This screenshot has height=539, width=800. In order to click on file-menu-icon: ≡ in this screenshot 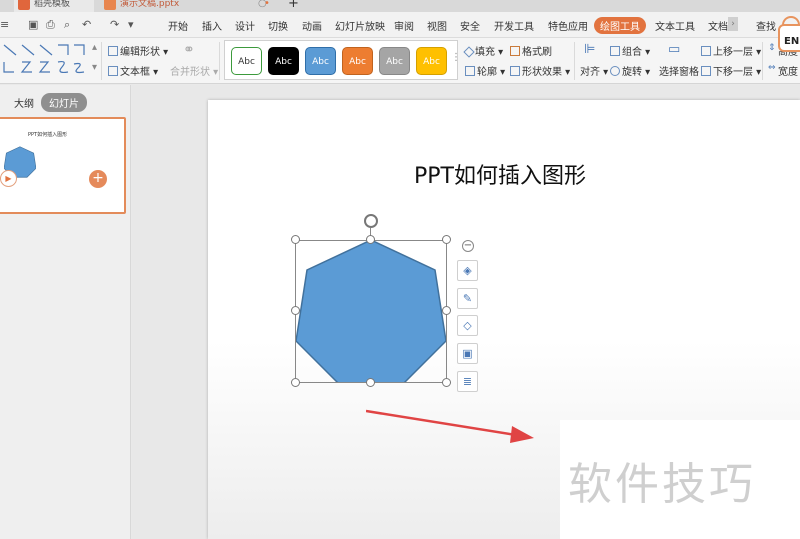, I will do `click(4, 24)`.